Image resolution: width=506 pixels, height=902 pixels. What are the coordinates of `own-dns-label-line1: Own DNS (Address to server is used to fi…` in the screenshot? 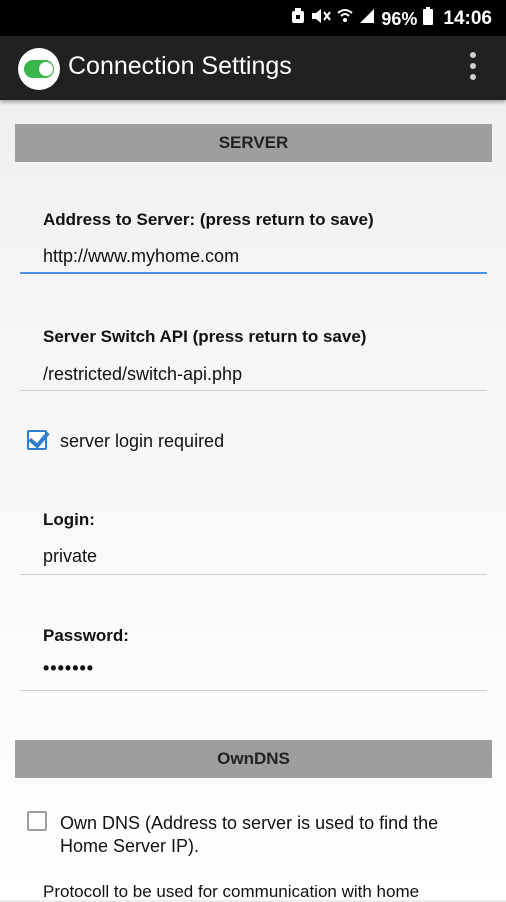 It's located at (249, 823).